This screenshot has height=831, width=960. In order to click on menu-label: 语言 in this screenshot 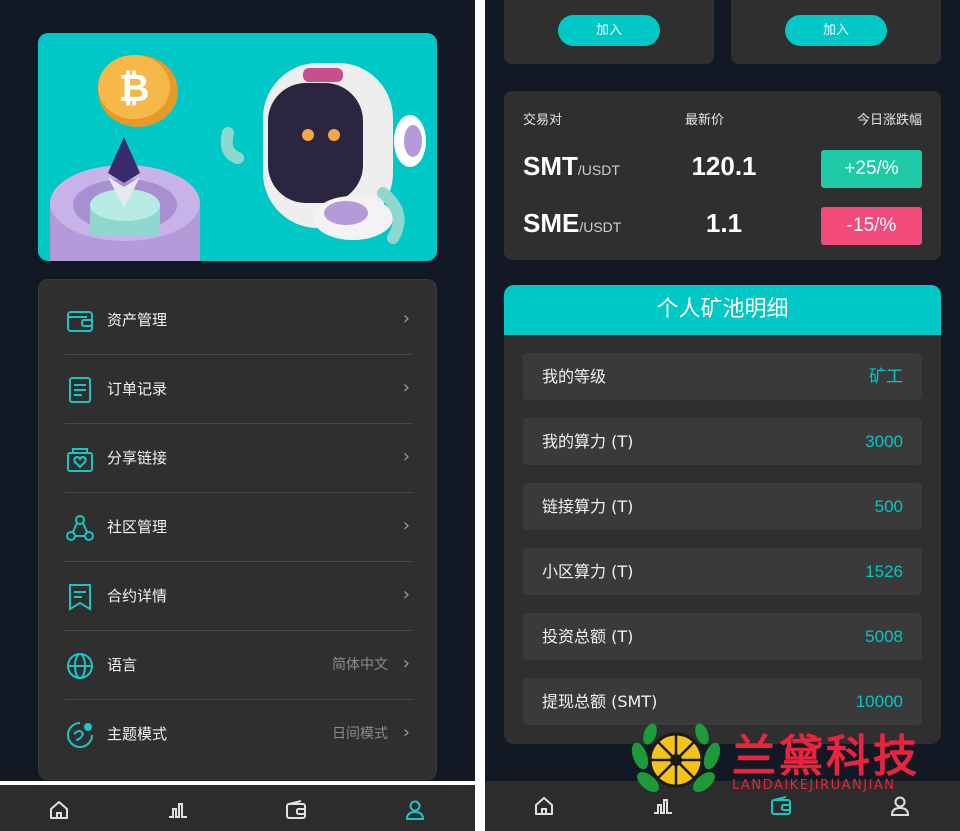, I will do `click(122, 665)`.